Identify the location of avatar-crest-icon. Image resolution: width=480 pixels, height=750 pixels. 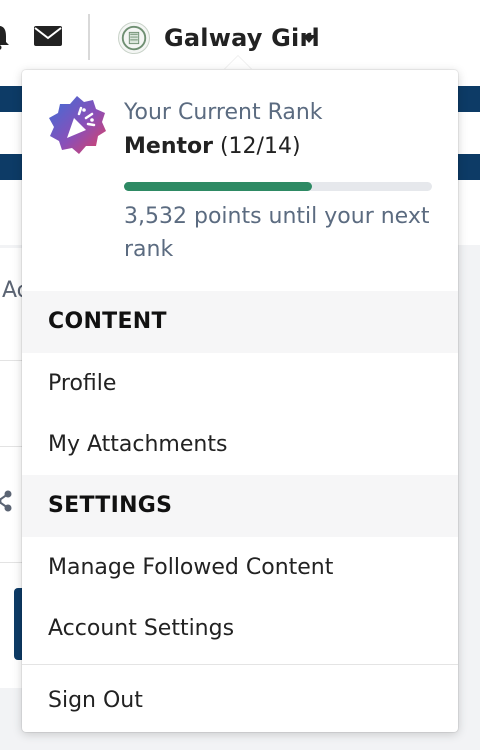
(134, 38).